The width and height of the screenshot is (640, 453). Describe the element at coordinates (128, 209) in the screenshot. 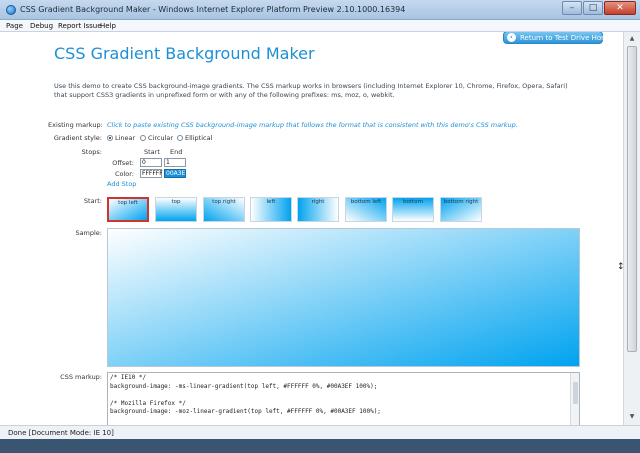

I see `start-top-left-button: top left` at that location.